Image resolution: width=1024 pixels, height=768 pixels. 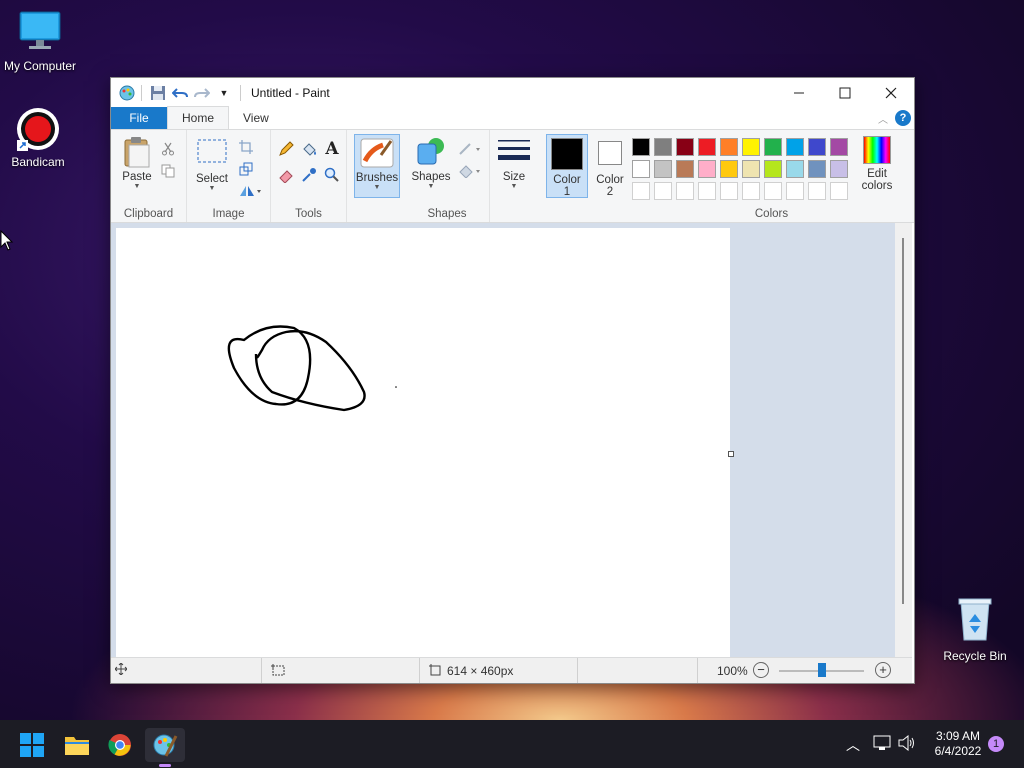 What do you see at coordinates (309, 175) in the screenshot?
I see `color-picker-icon` at bounding box center [309, 175].